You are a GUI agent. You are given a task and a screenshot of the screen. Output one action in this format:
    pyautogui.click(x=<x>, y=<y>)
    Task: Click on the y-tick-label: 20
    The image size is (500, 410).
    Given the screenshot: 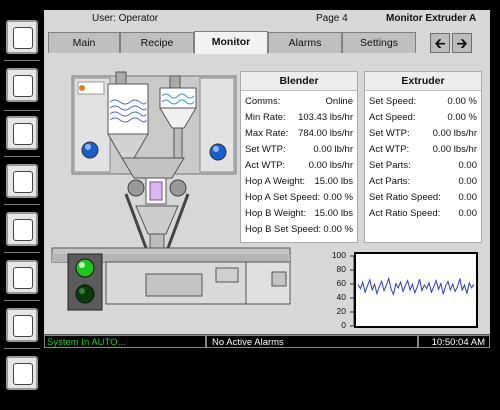 What is the action you would take?
    pyautogui.click(x=341, y=311)
    